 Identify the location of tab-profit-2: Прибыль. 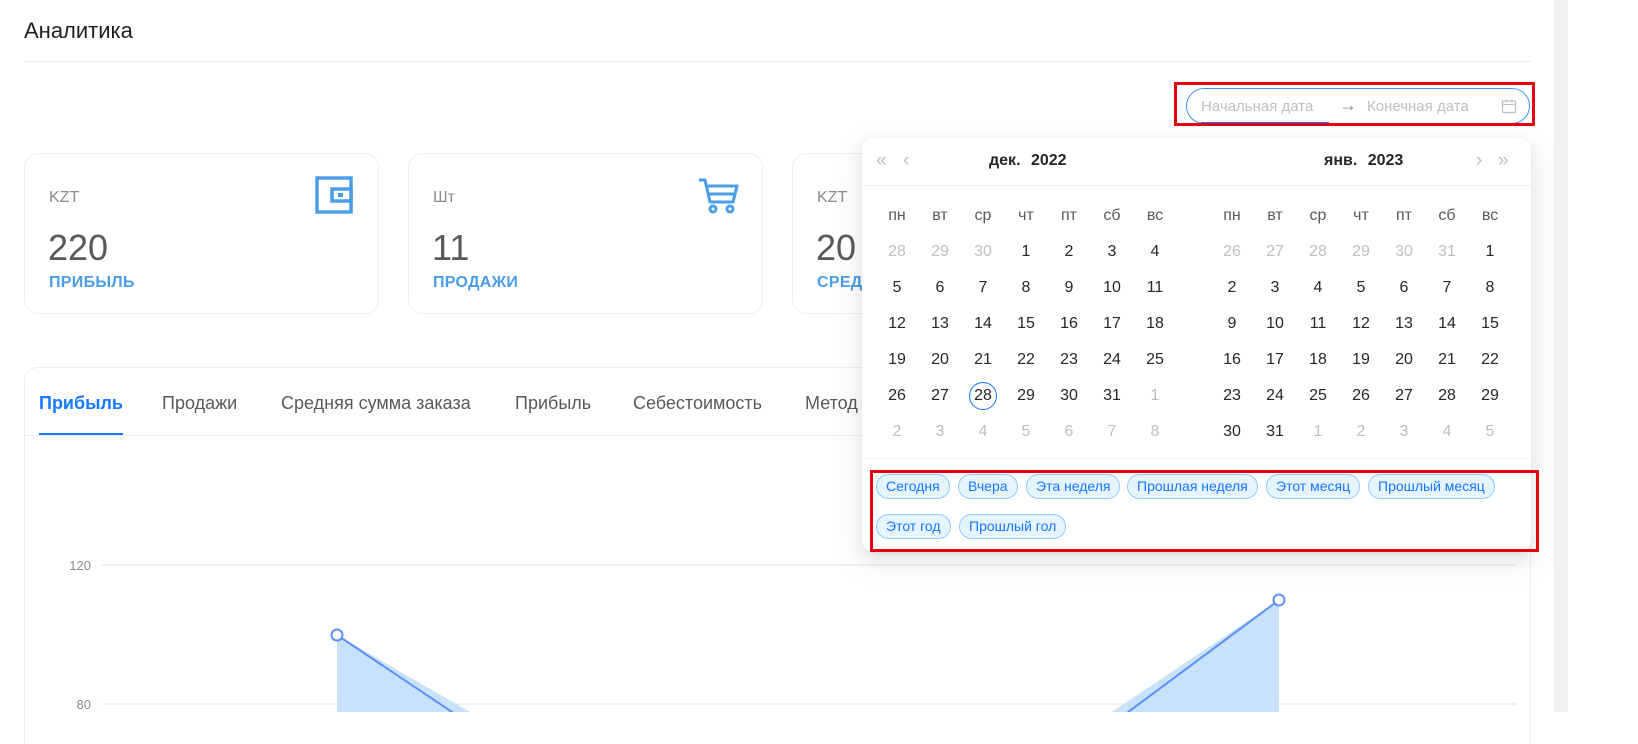
(553, 403).